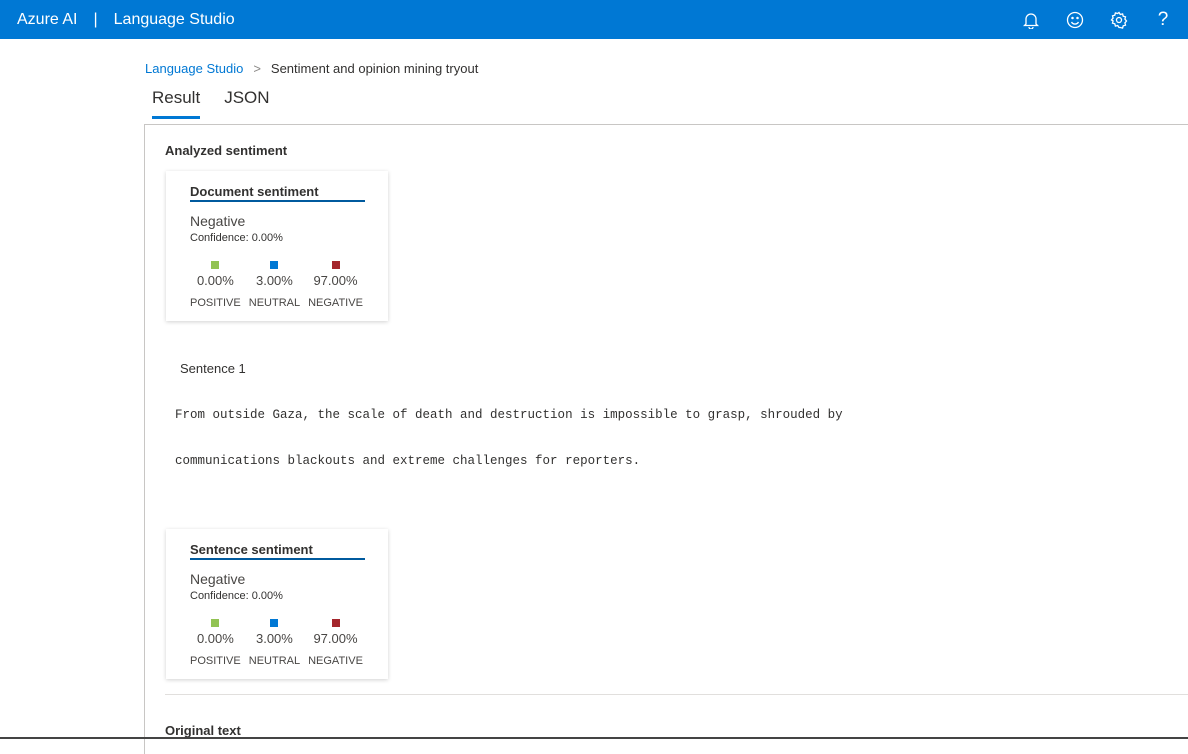 This screenshot has width=1188, height=754. I want to click on chevron-right-icon: >, so click(257, 68).